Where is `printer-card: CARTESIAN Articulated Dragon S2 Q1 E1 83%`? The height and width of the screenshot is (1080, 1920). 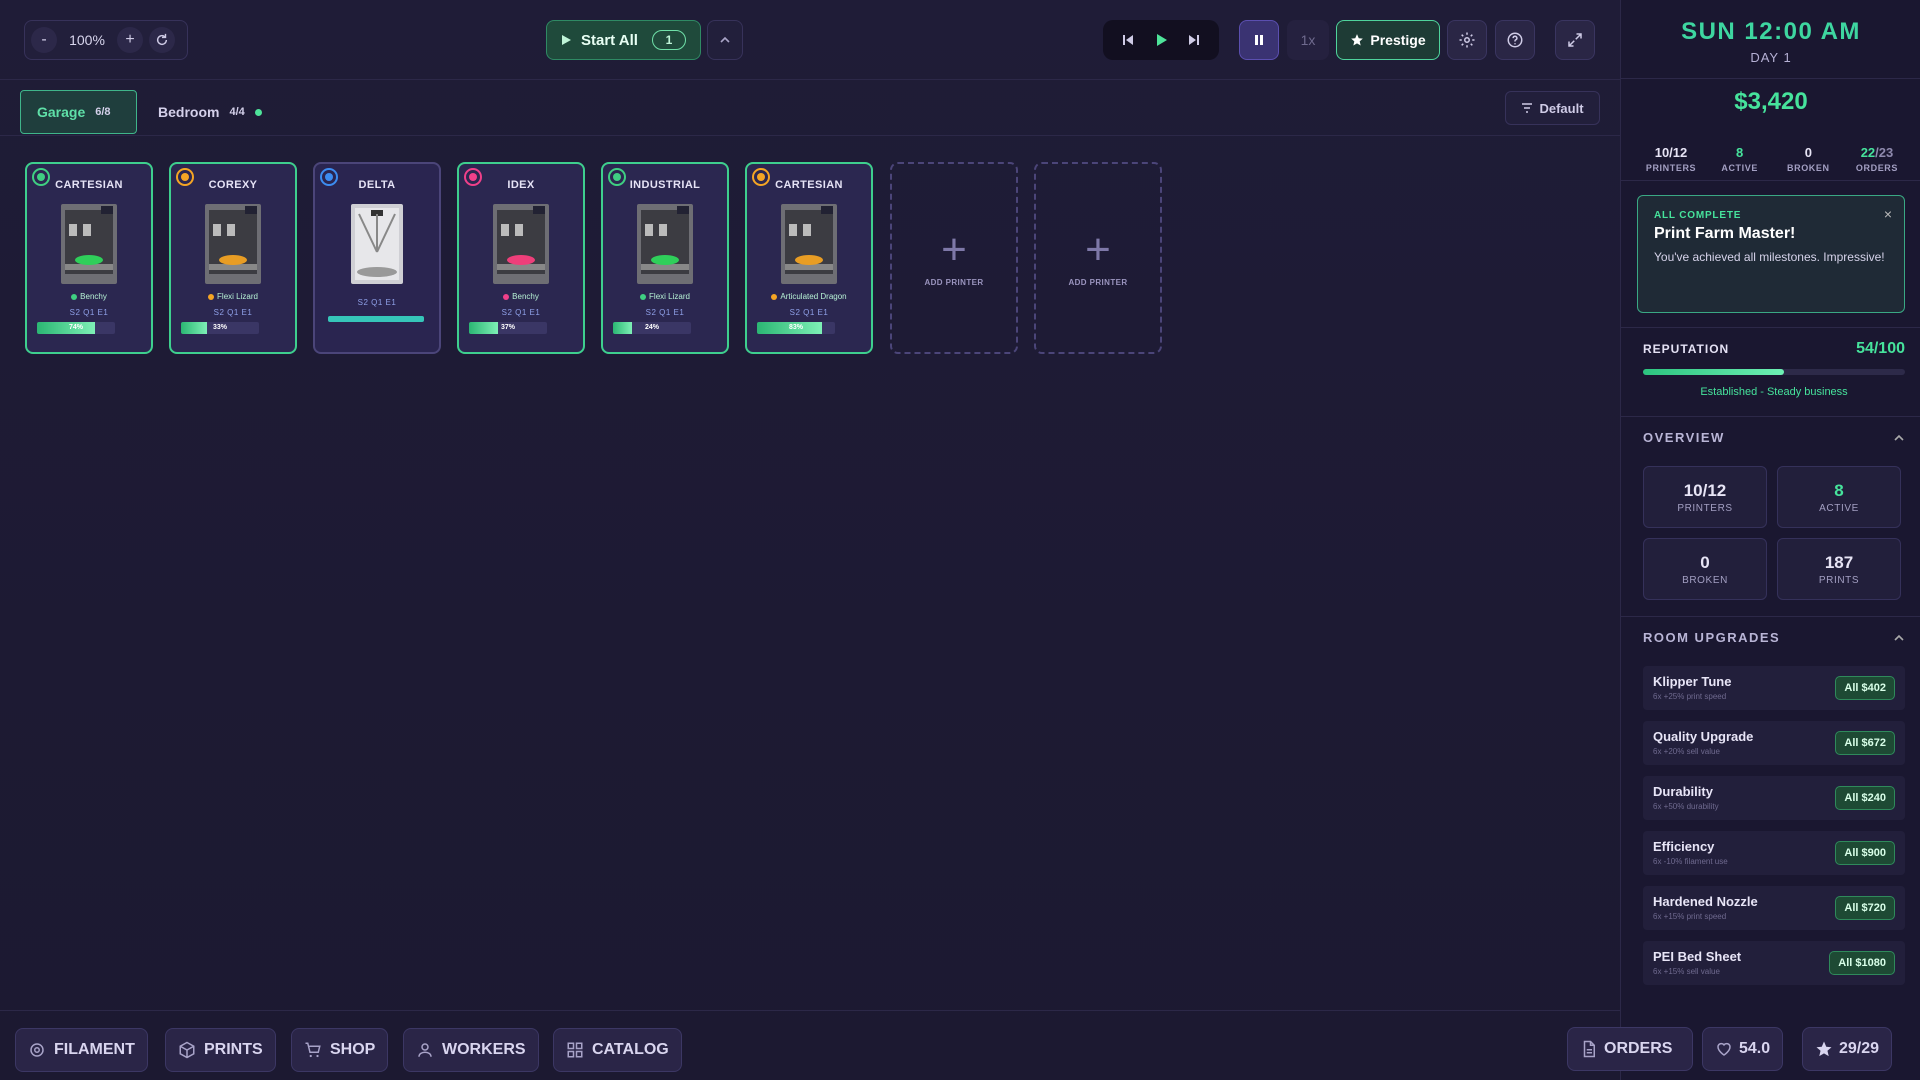
printer-card: CARTESIAN Articulated Dragon S2 Q1 E1 83% is located at coordinates (809, 258).